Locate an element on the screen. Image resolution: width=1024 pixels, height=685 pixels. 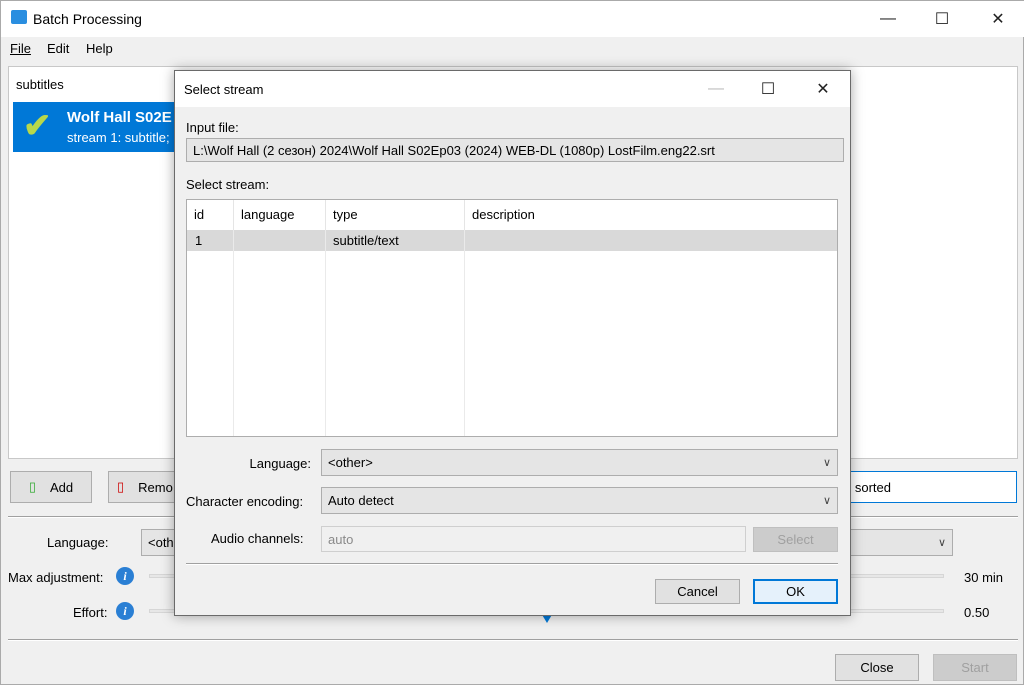
app-icon is located at coordinates (19, 17).